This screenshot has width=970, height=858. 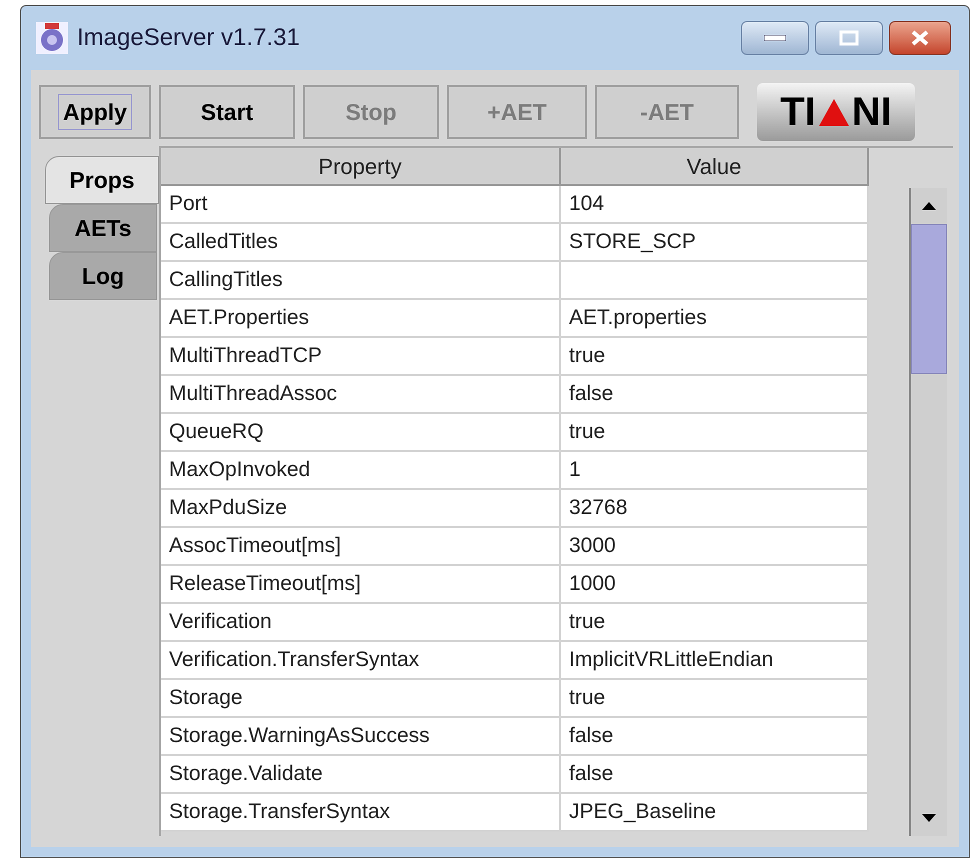 What do you see at coordinates (361, 432) in the screenshot?
I see `table-cell: QueueRQ` at bounding box center [361, 432].